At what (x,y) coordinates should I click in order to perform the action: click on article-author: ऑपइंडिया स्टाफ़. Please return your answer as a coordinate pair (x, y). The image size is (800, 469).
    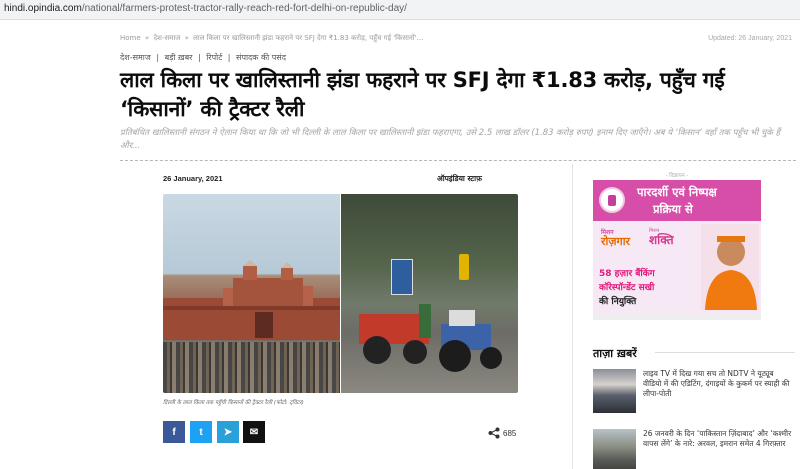
    Looking at the image, I should click on (459, 179).